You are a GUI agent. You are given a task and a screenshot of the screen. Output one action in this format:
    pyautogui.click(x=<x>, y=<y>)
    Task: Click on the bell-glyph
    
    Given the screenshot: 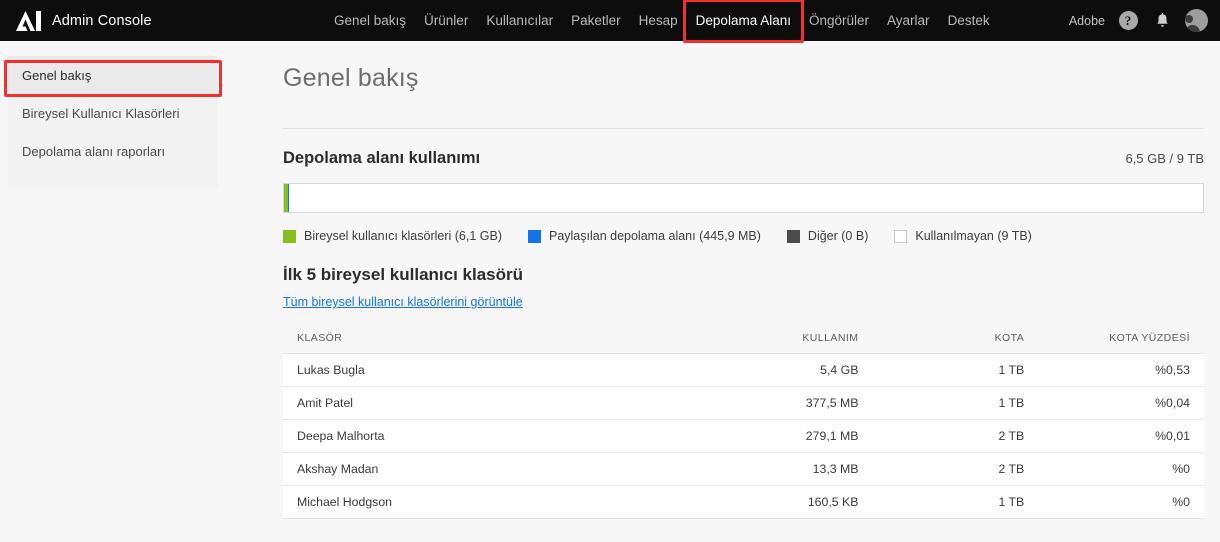 What is the action you would take?
    pyautogui.click(x=1162, y=19)
    